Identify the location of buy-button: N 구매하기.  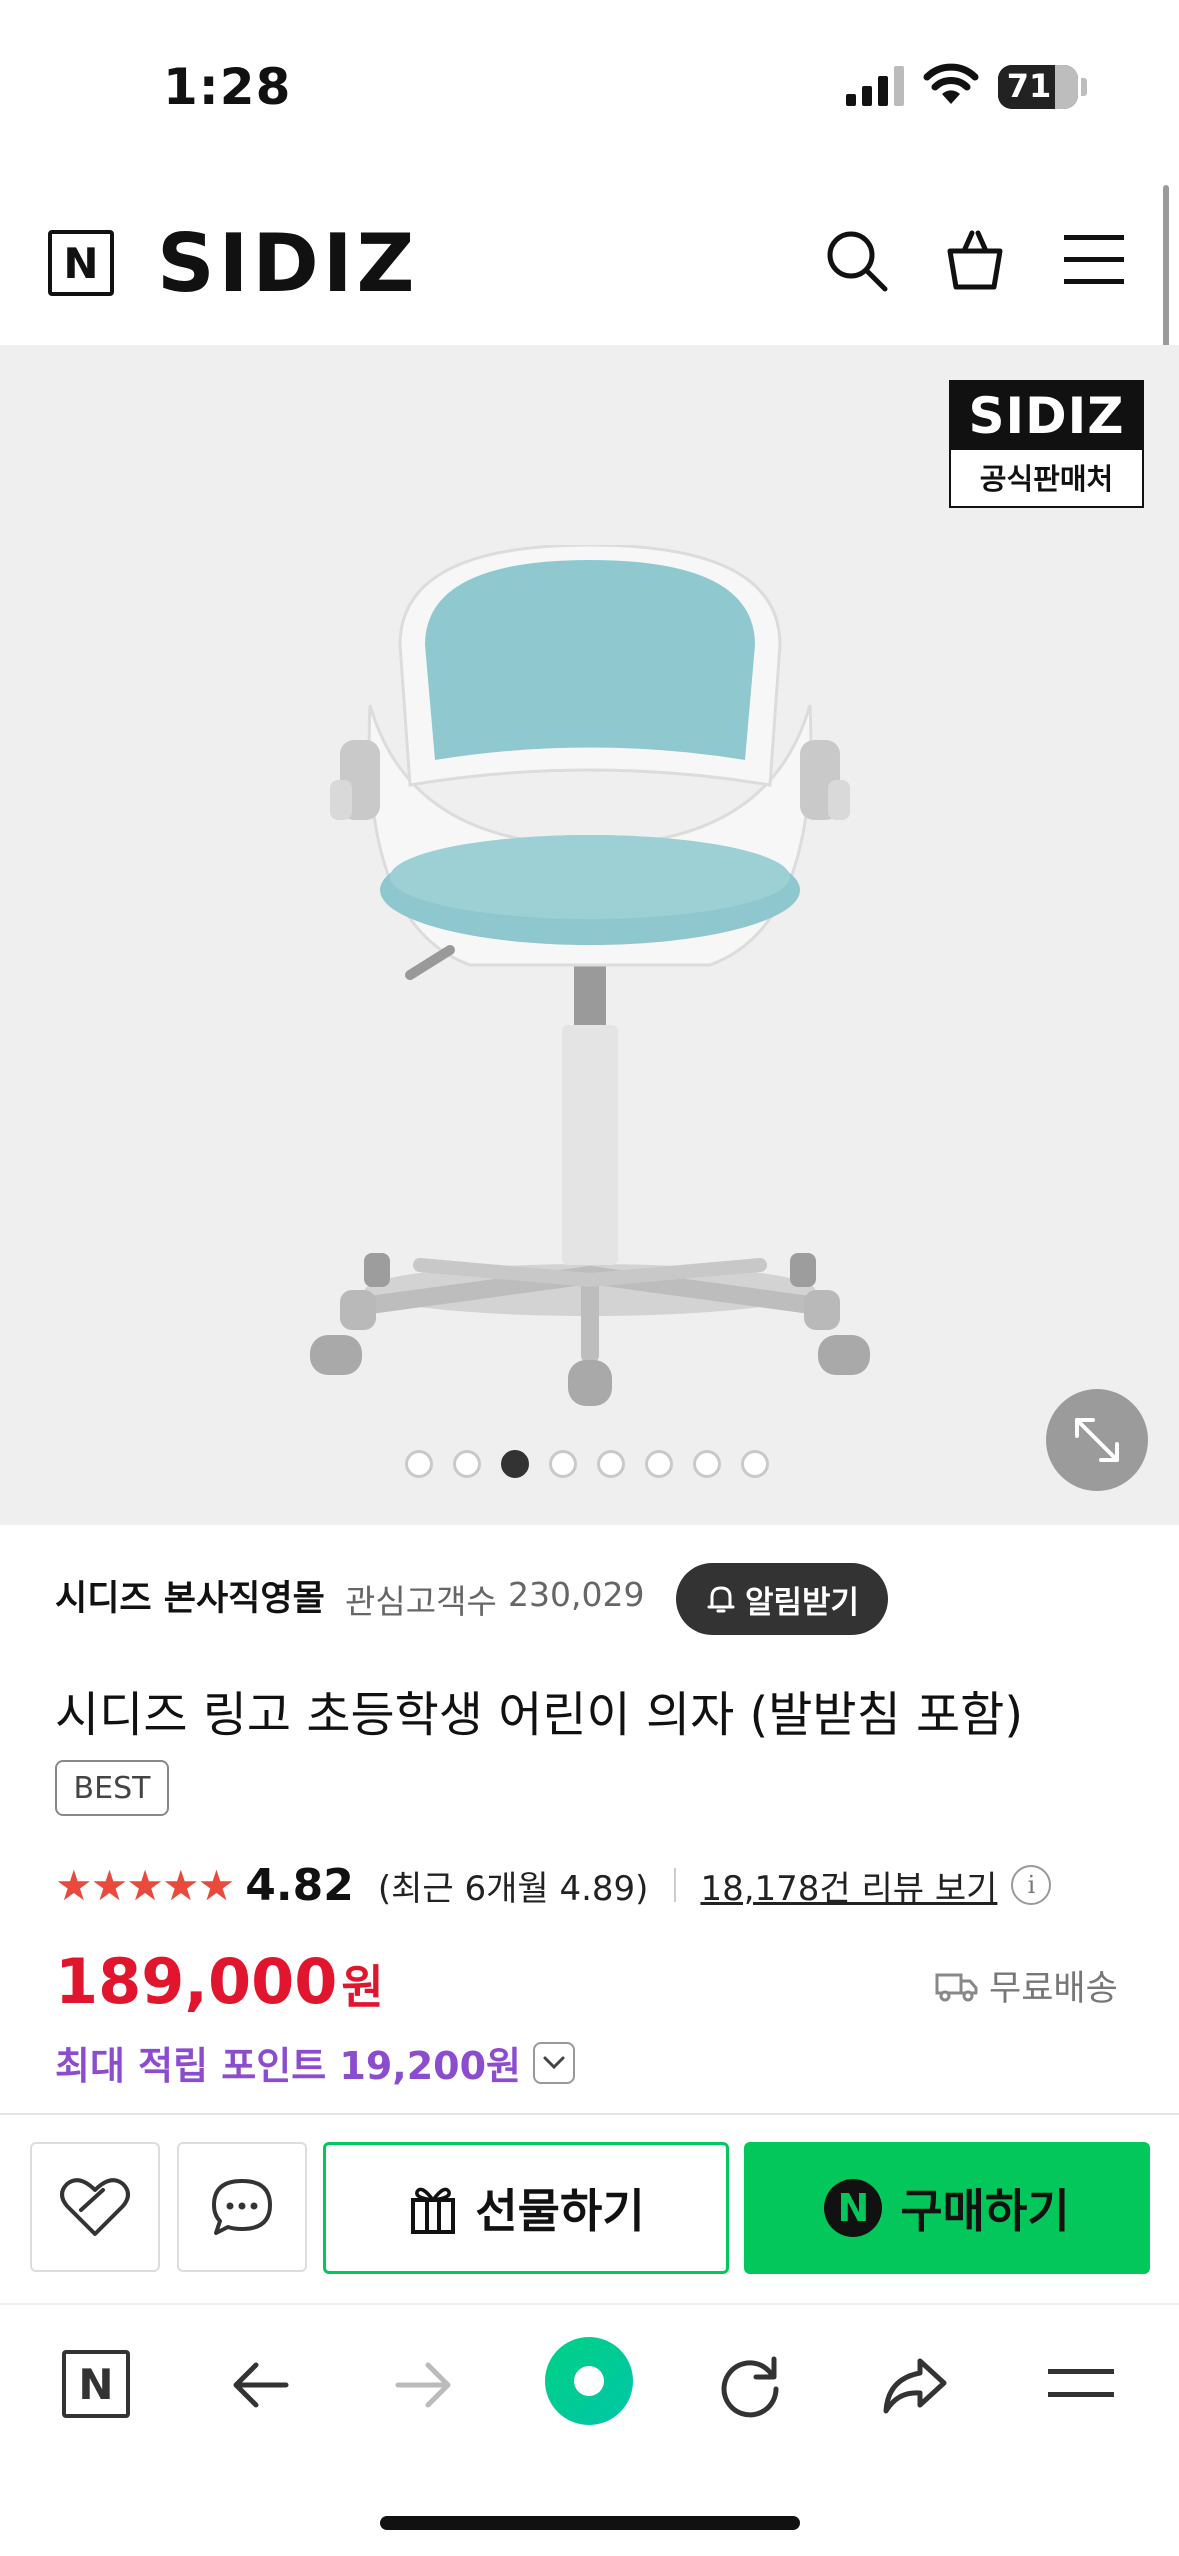
(947, 2208).